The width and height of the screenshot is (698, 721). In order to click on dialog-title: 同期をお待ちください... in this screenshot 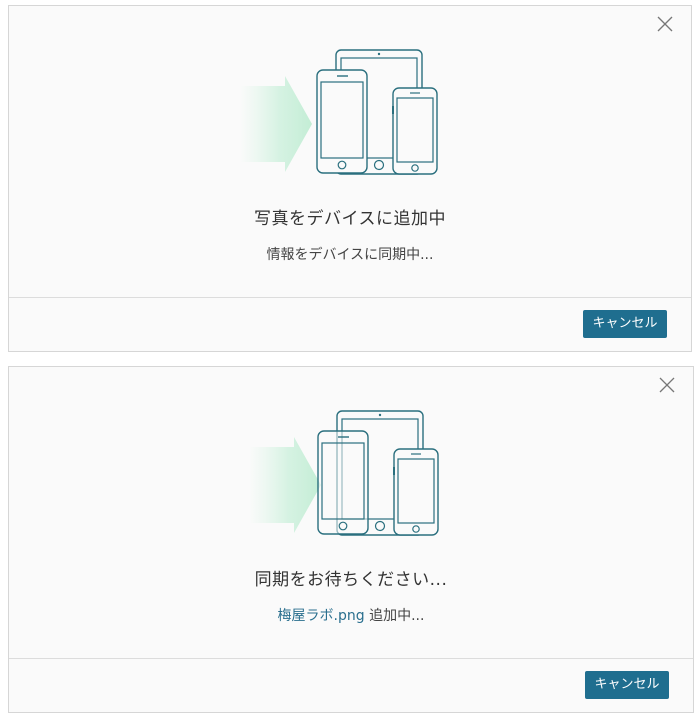, I will do `click(351, 580)`.